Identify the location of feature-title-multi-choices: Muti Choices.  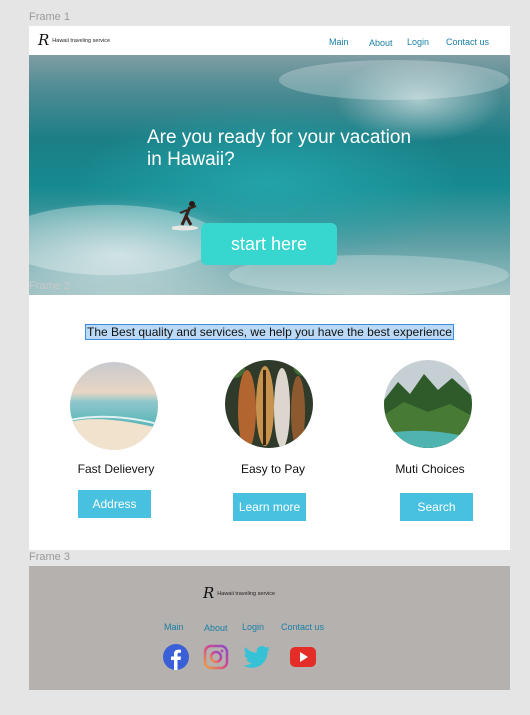
(430, 469).